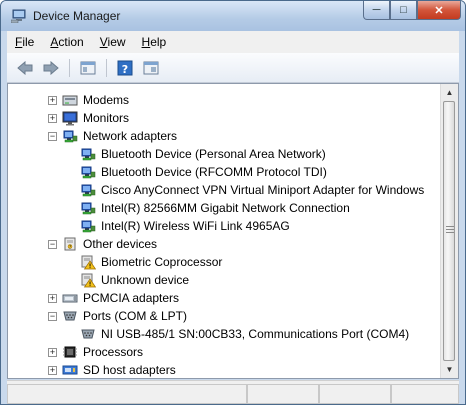 The width and height of the screenshot is (466, 405). Describe the element at coordinates (70, 244) in the screenshot. I see `other-devices-icon: ?` at that location.